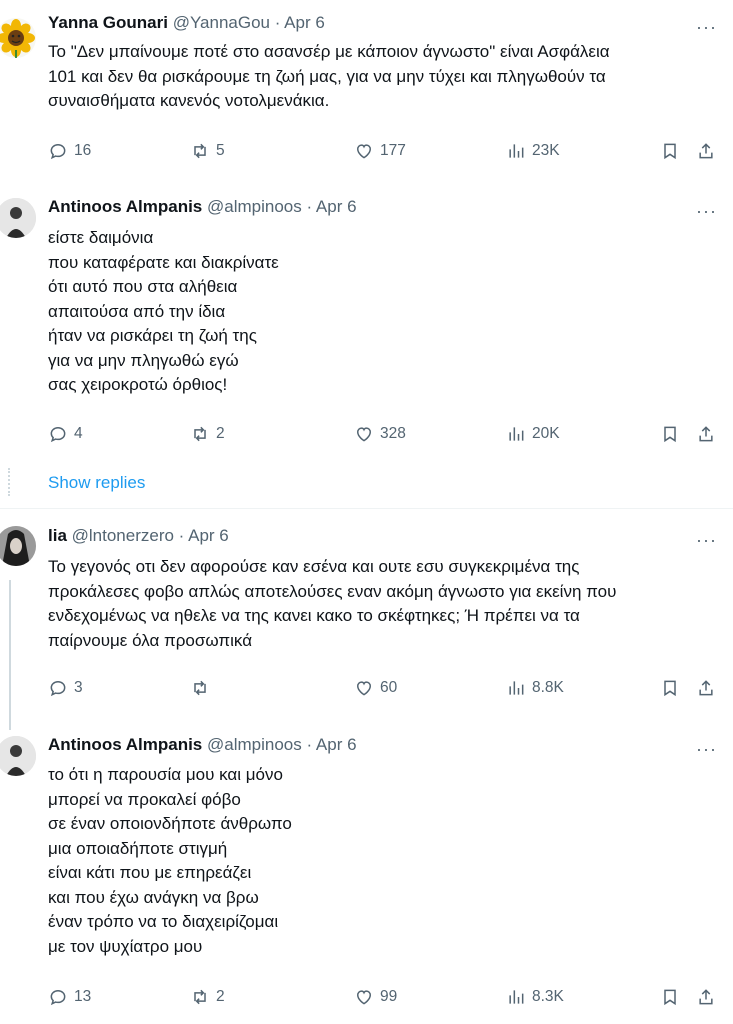  What do you see at coordinates (83, 996) in the screenshot?
I see `reply-count: 13` at bounding box center [83, 996].